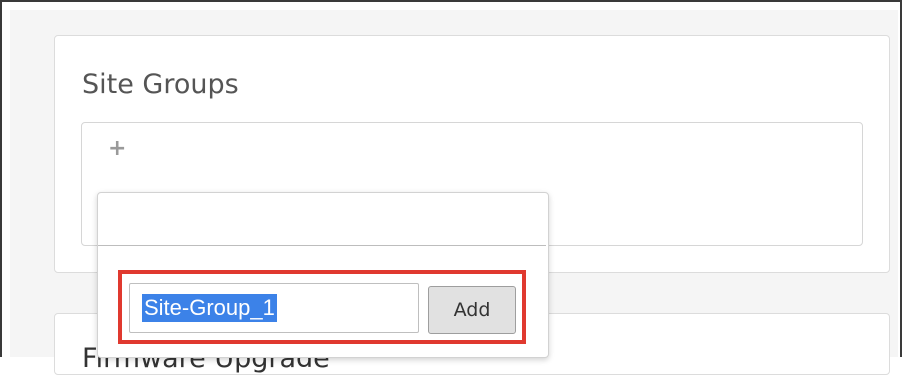 This screenshot has height=375, width=902. Describe the element at coordinates (160, 84) in the screenshot. I see `site-groups-title: Site Groups` at that location.